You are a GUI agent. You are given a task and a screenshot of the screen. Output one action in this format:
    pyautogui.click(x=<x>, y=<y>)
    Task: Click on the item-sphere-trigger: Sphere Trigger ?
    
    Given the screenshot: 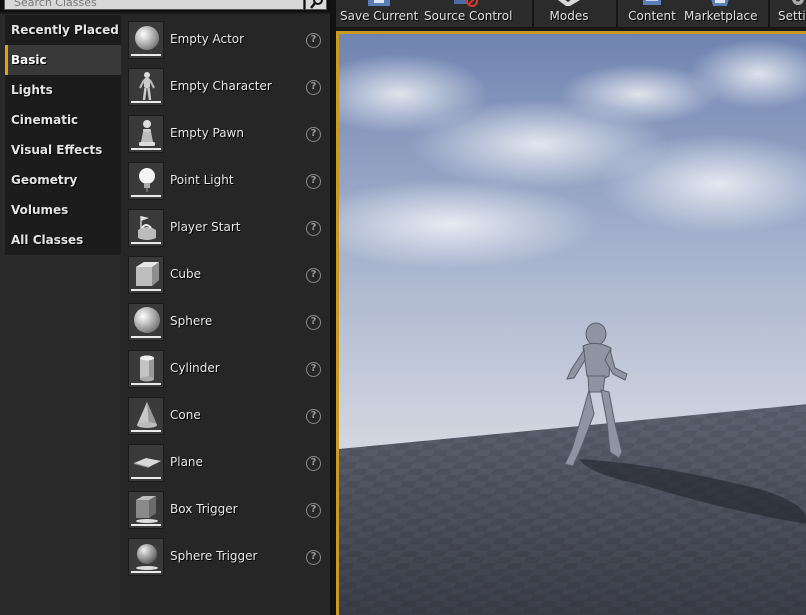 What is the action you would take?
    pyautogui.click(x=228, y=560)
    